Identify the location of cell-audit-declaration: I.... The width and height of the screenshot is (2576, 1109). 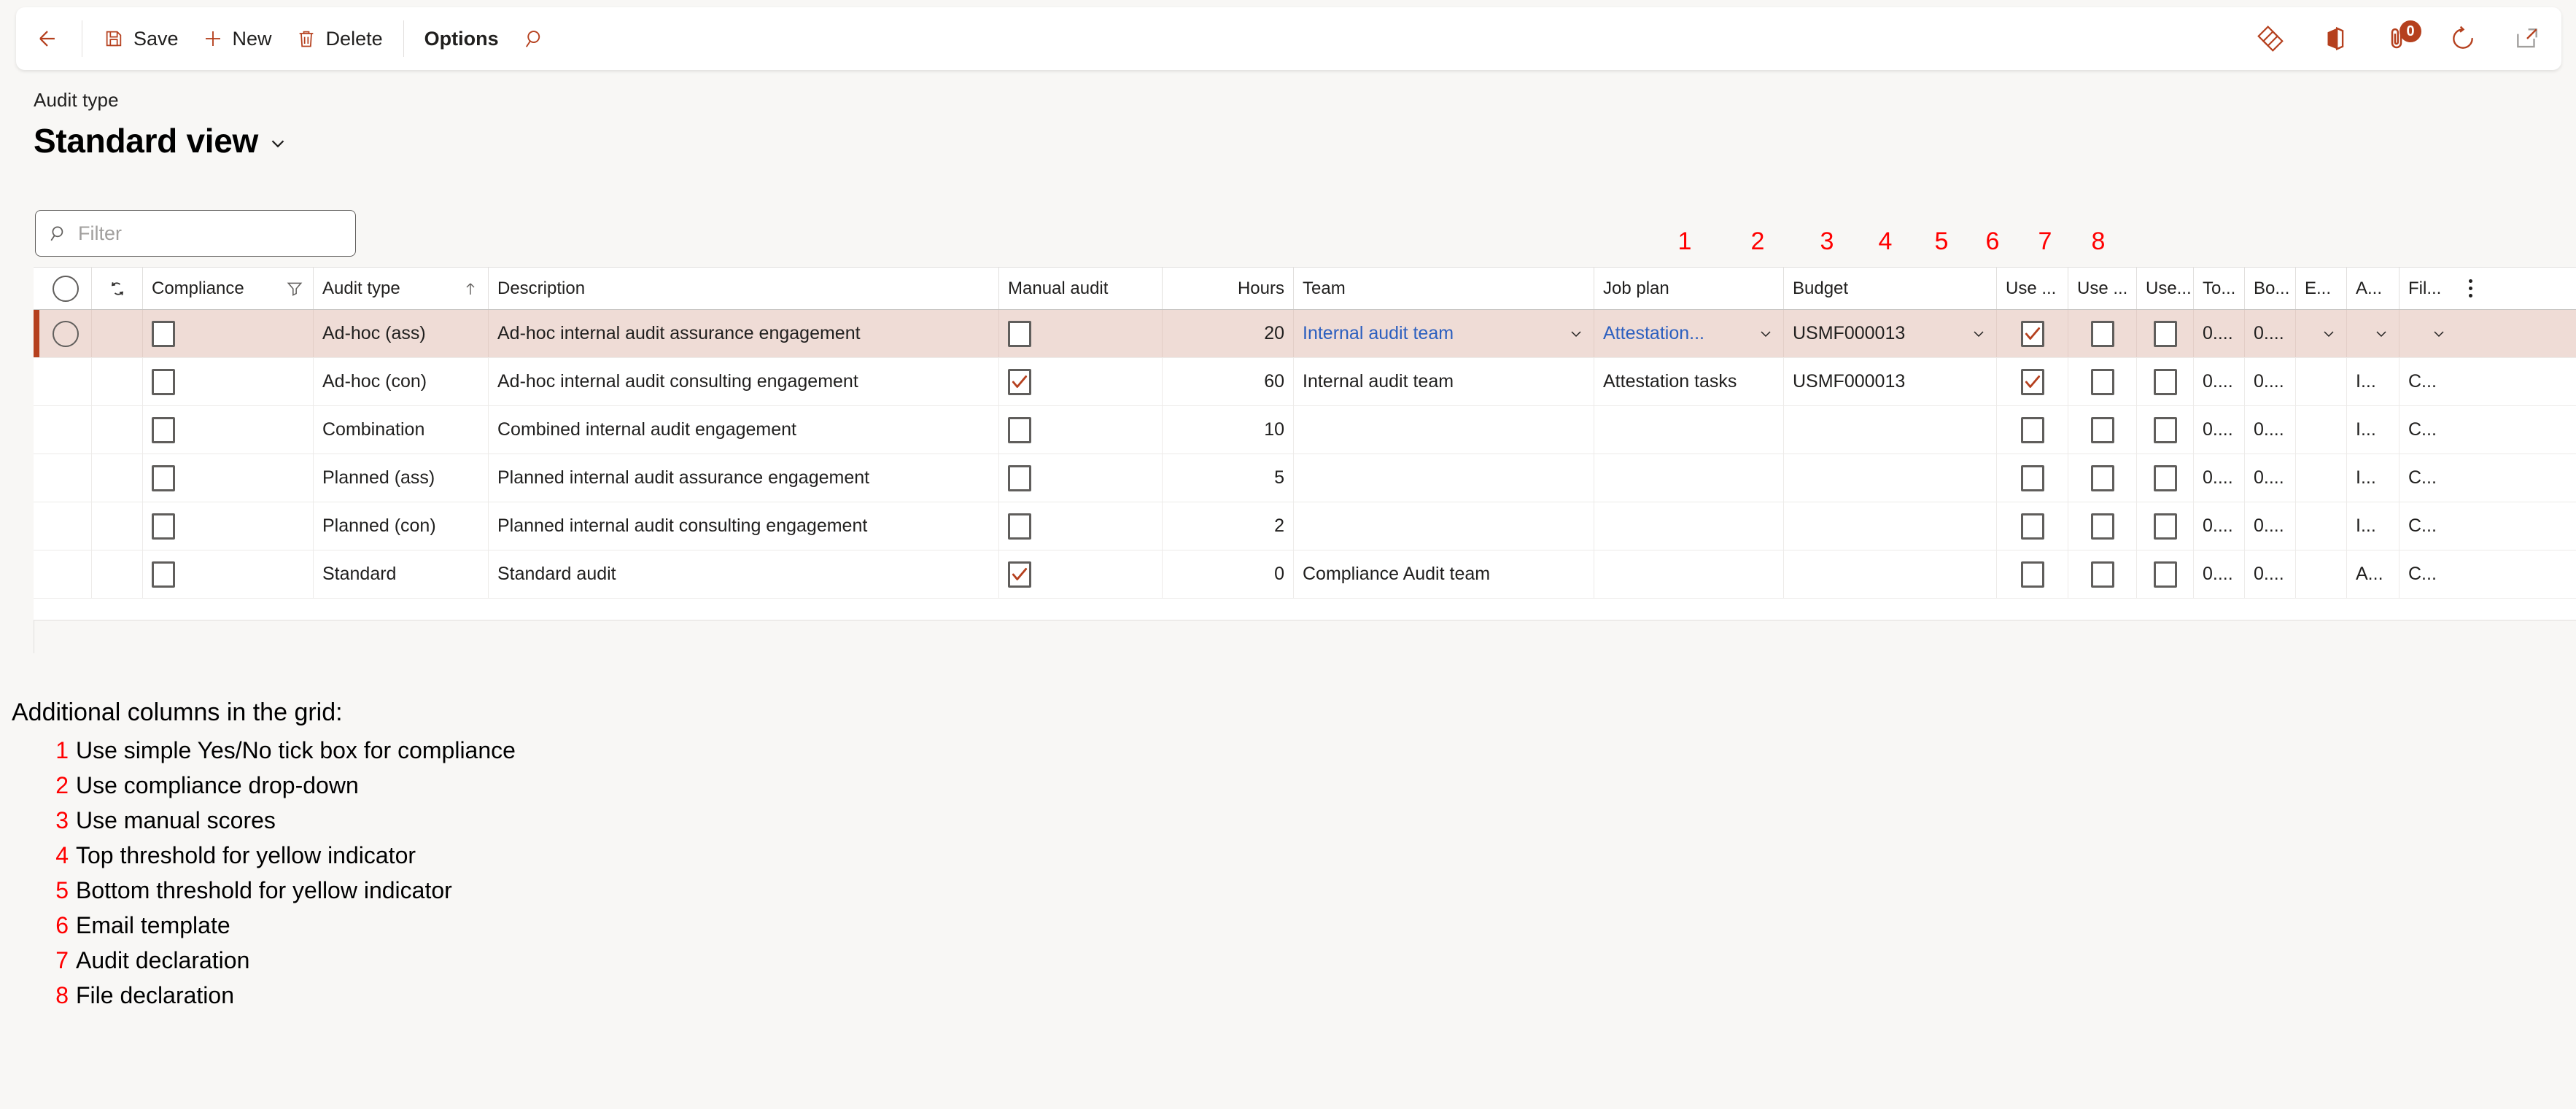
(2374, 478).